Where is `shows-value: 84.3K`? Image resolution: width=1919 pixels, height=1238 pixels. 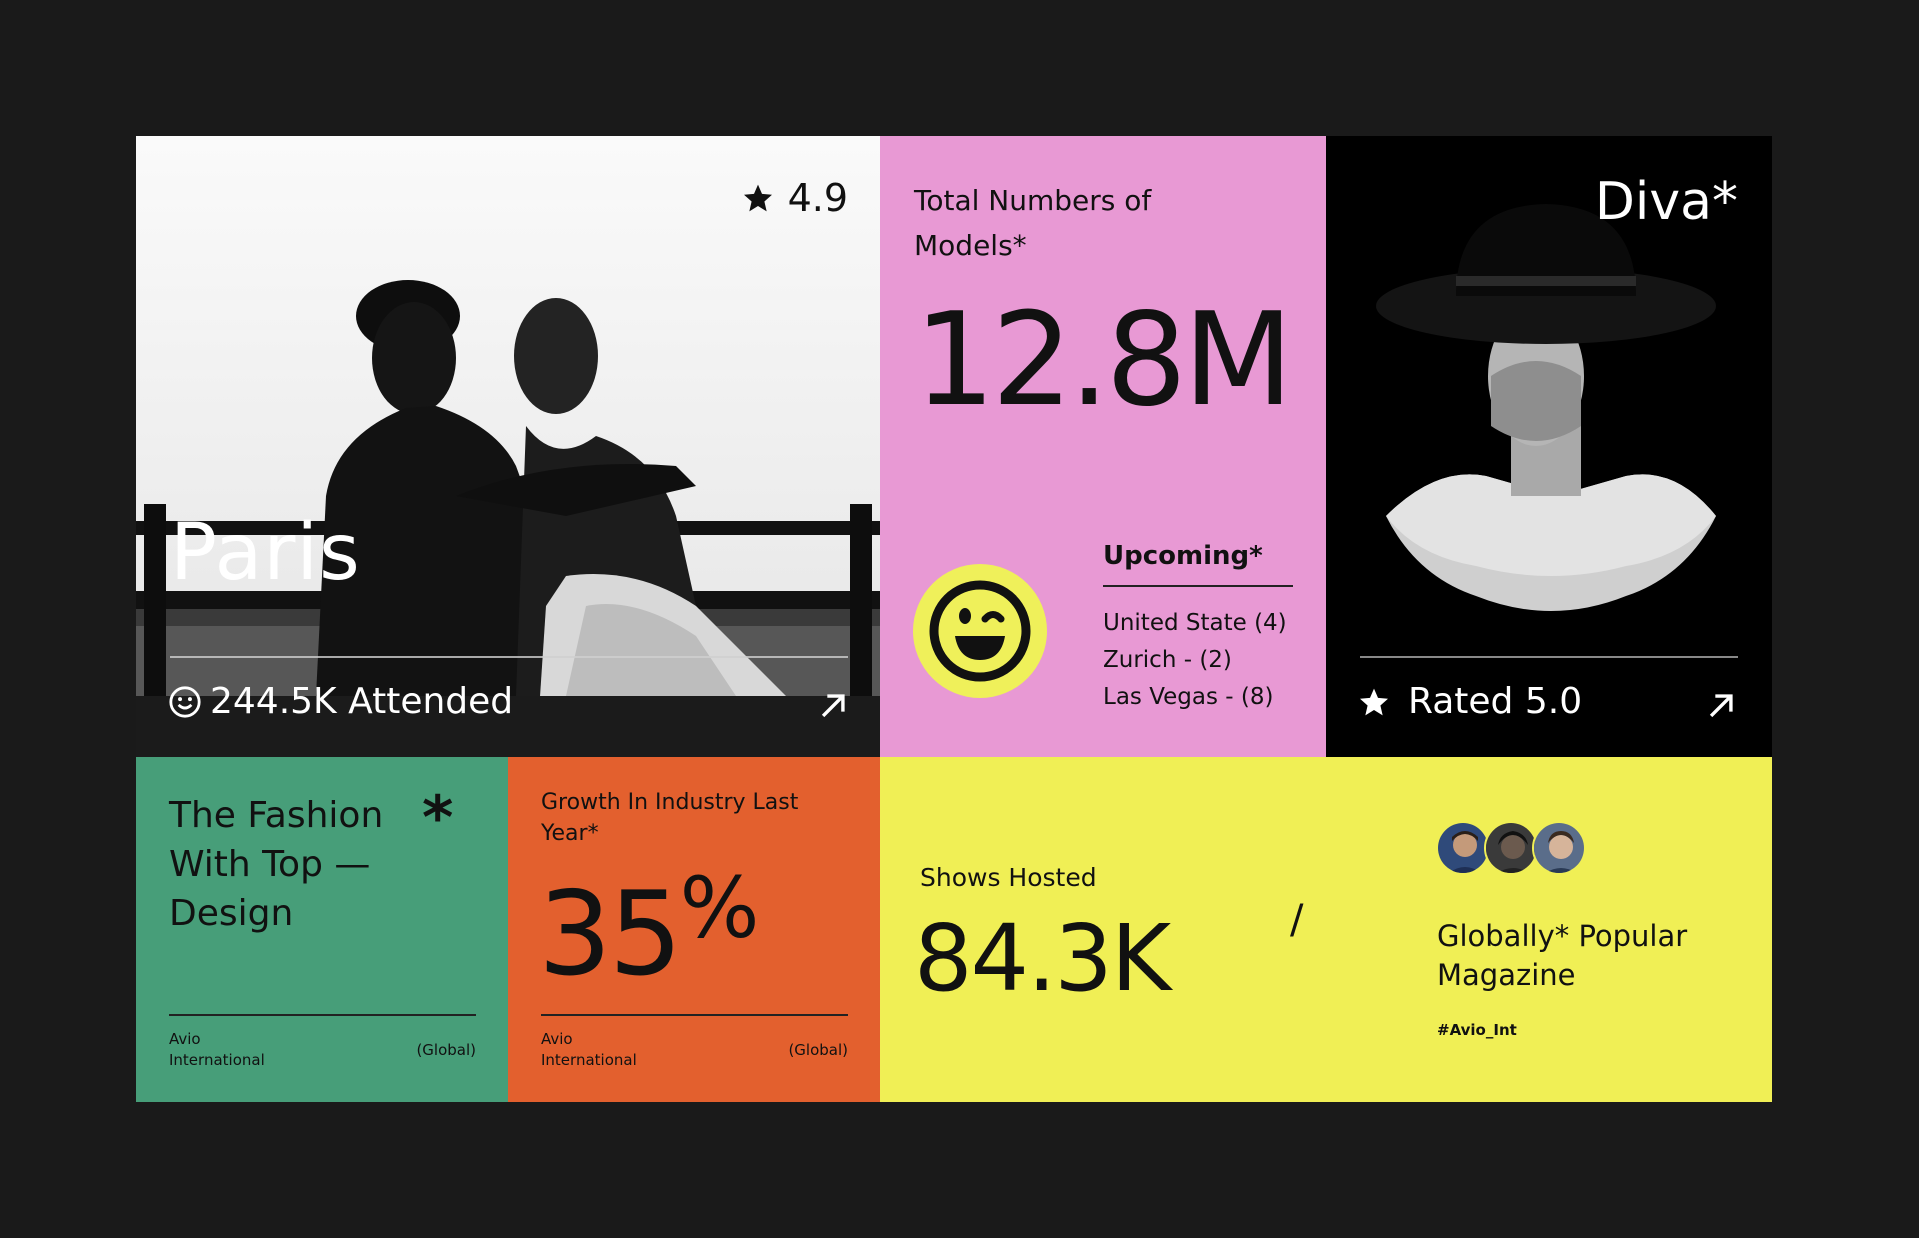
shows-value: 84.3K is located at coordinates (1042, 958).